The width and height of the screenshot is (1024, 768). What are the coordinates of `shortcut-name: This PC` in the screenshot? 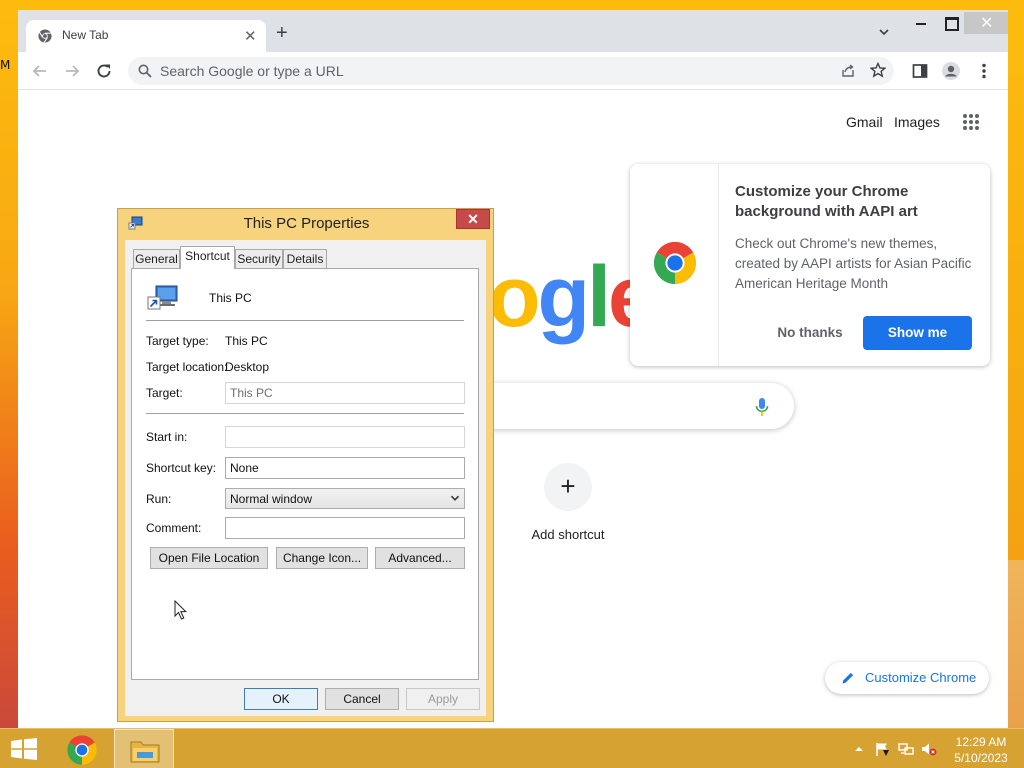 It's located at (230, 298).